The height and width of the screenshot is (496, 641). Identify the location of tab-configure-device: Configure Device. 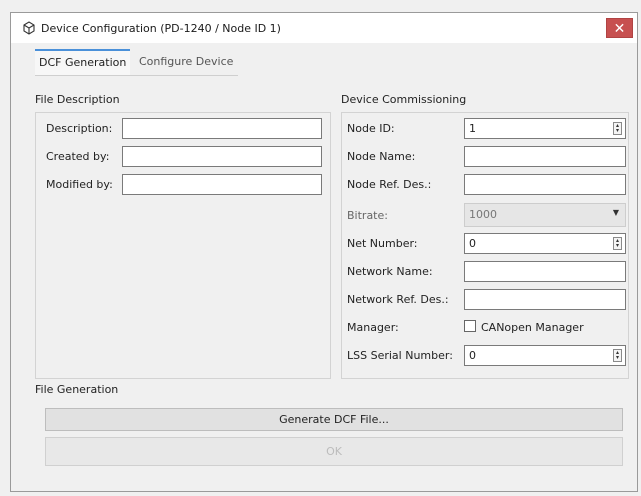
(186, 62).